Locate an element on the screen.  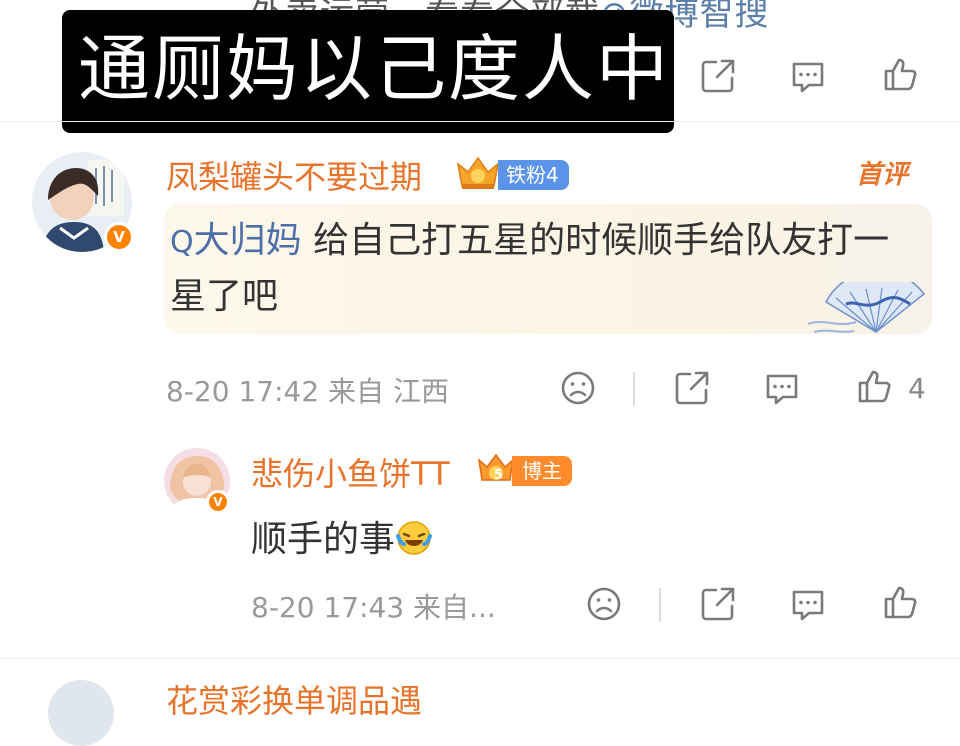
folding-fan-decoration-icon is located at coordinates (871, 305).